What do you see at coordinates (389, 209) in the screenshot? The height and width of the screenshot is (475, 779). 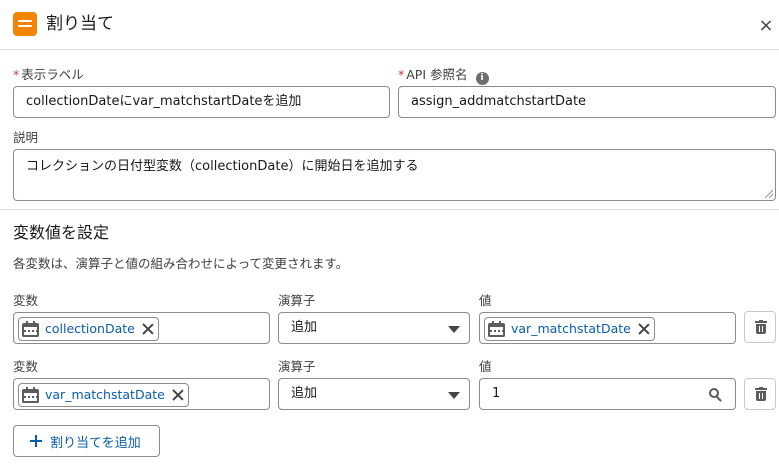 I see `divider` at bounding box center [389, 209].